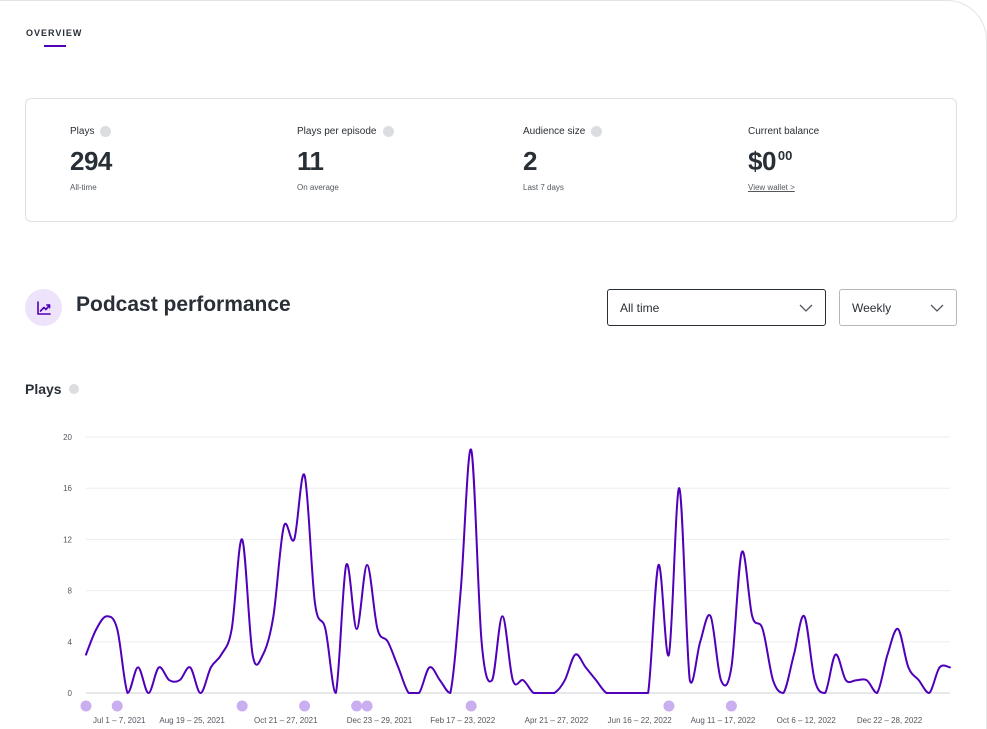  I want to click on date-range-select: All time, so click(716, 307).